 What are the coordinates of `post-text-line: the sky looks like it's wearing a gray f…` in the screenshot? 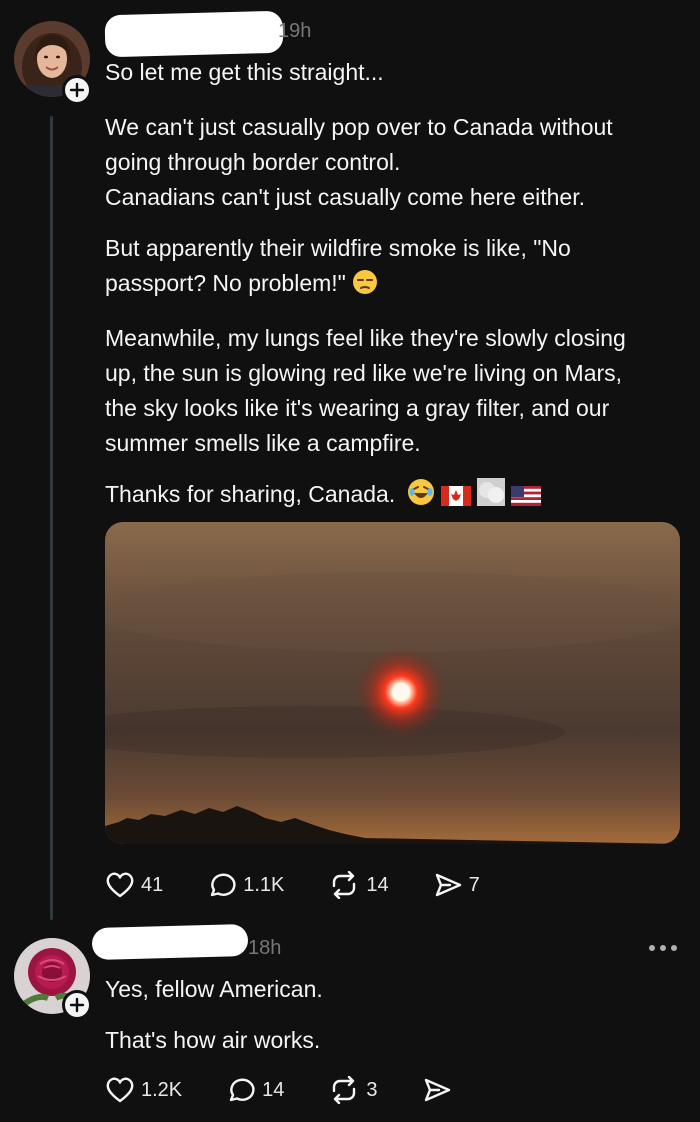 It's located at (357, 408).